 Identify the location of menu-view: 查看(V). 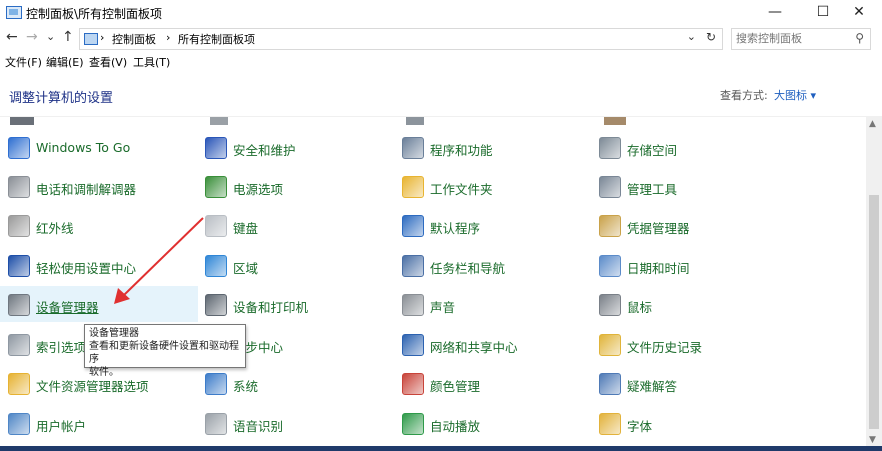
(108, 62).